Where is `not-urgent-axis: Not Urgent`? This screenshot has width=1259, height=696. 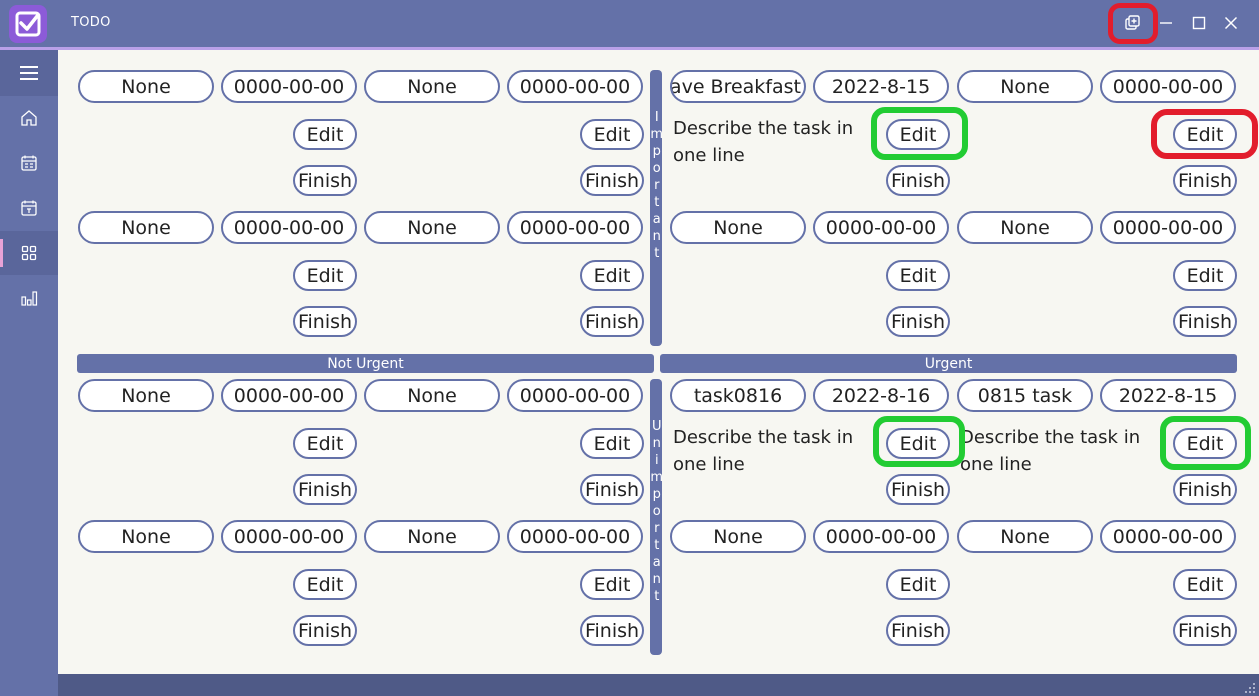
not-urgent-axis: Not Urgent is located at coordinates (365, 363).